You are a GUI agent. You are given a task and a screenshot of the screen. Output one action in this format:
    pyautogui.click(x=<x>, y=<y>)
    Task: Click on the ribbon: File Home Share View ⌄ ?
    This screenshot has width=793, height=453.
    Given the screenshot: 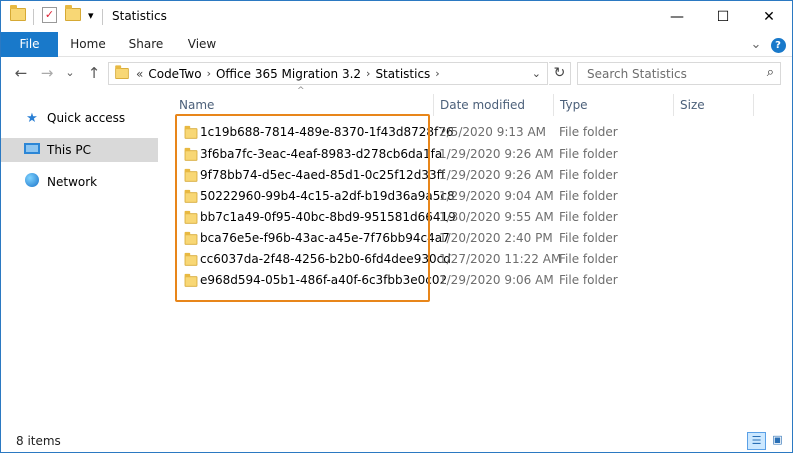 What is the action you would take?
    pyautogui.click(x=396, y=44)
    